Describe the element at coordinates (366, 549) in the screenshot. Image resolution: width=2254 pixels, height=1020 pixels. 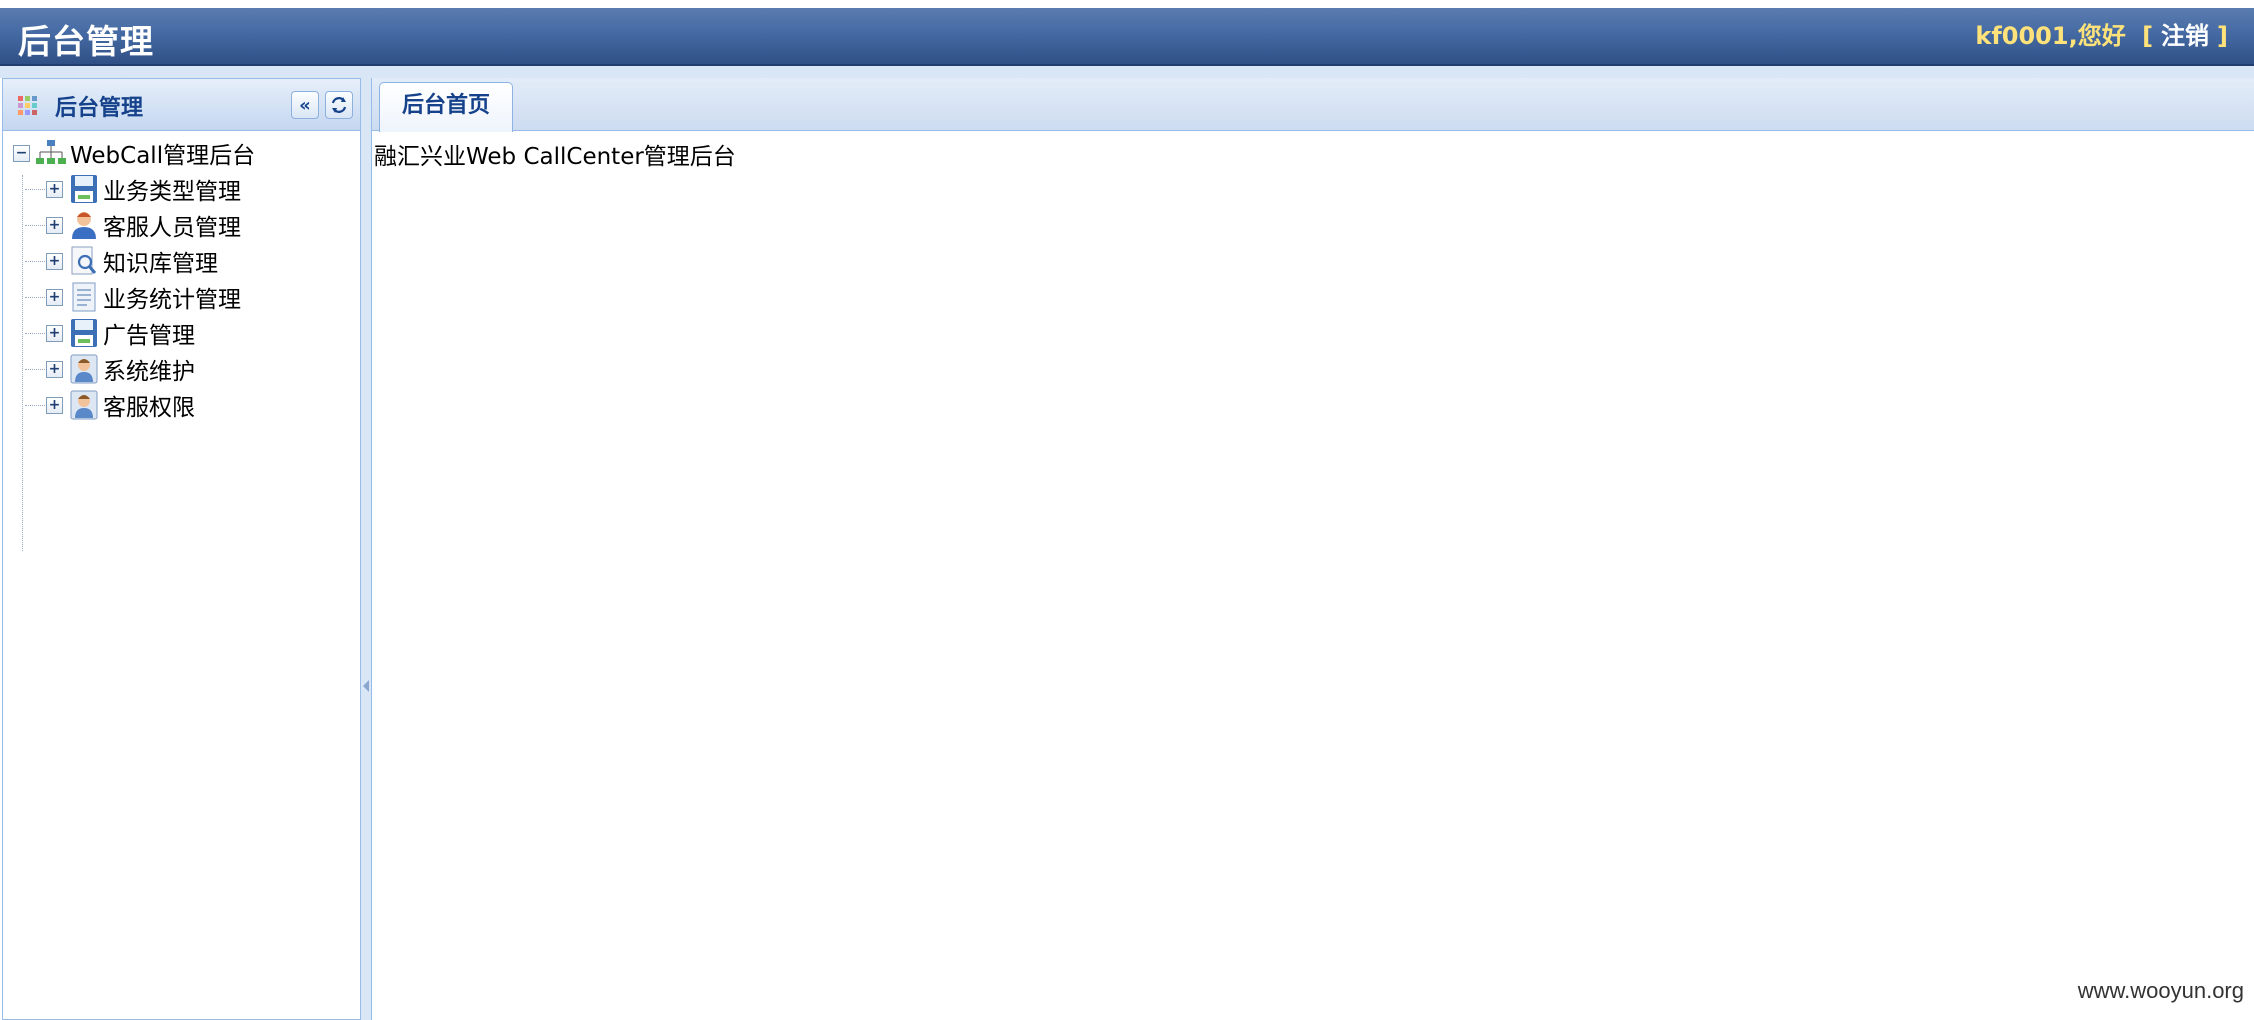
I see `panel-splitter` at that location.